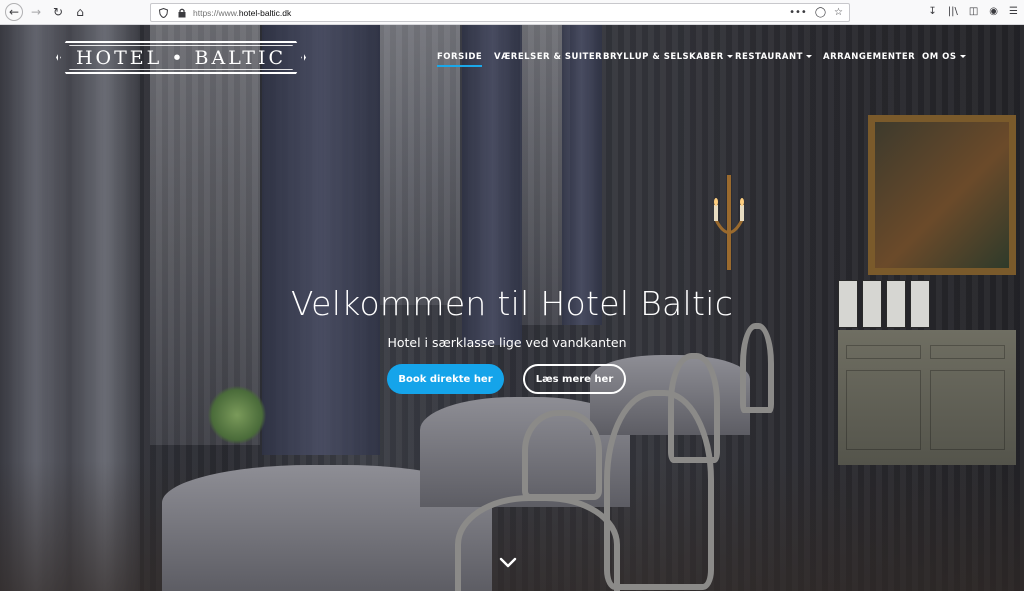  Describe the element at coordinates (939, 57) in the screenshot. I see `nav-item-label: OM OS` at that location.